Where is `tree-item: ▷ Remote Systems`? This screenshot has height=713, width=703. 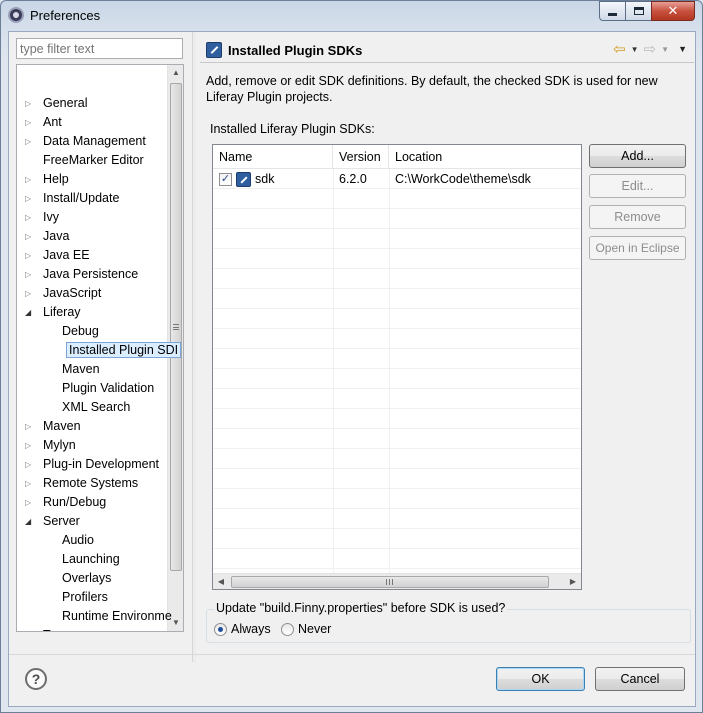 tree-item: ▷ Remote Systems is located at coordinates (80, 483).